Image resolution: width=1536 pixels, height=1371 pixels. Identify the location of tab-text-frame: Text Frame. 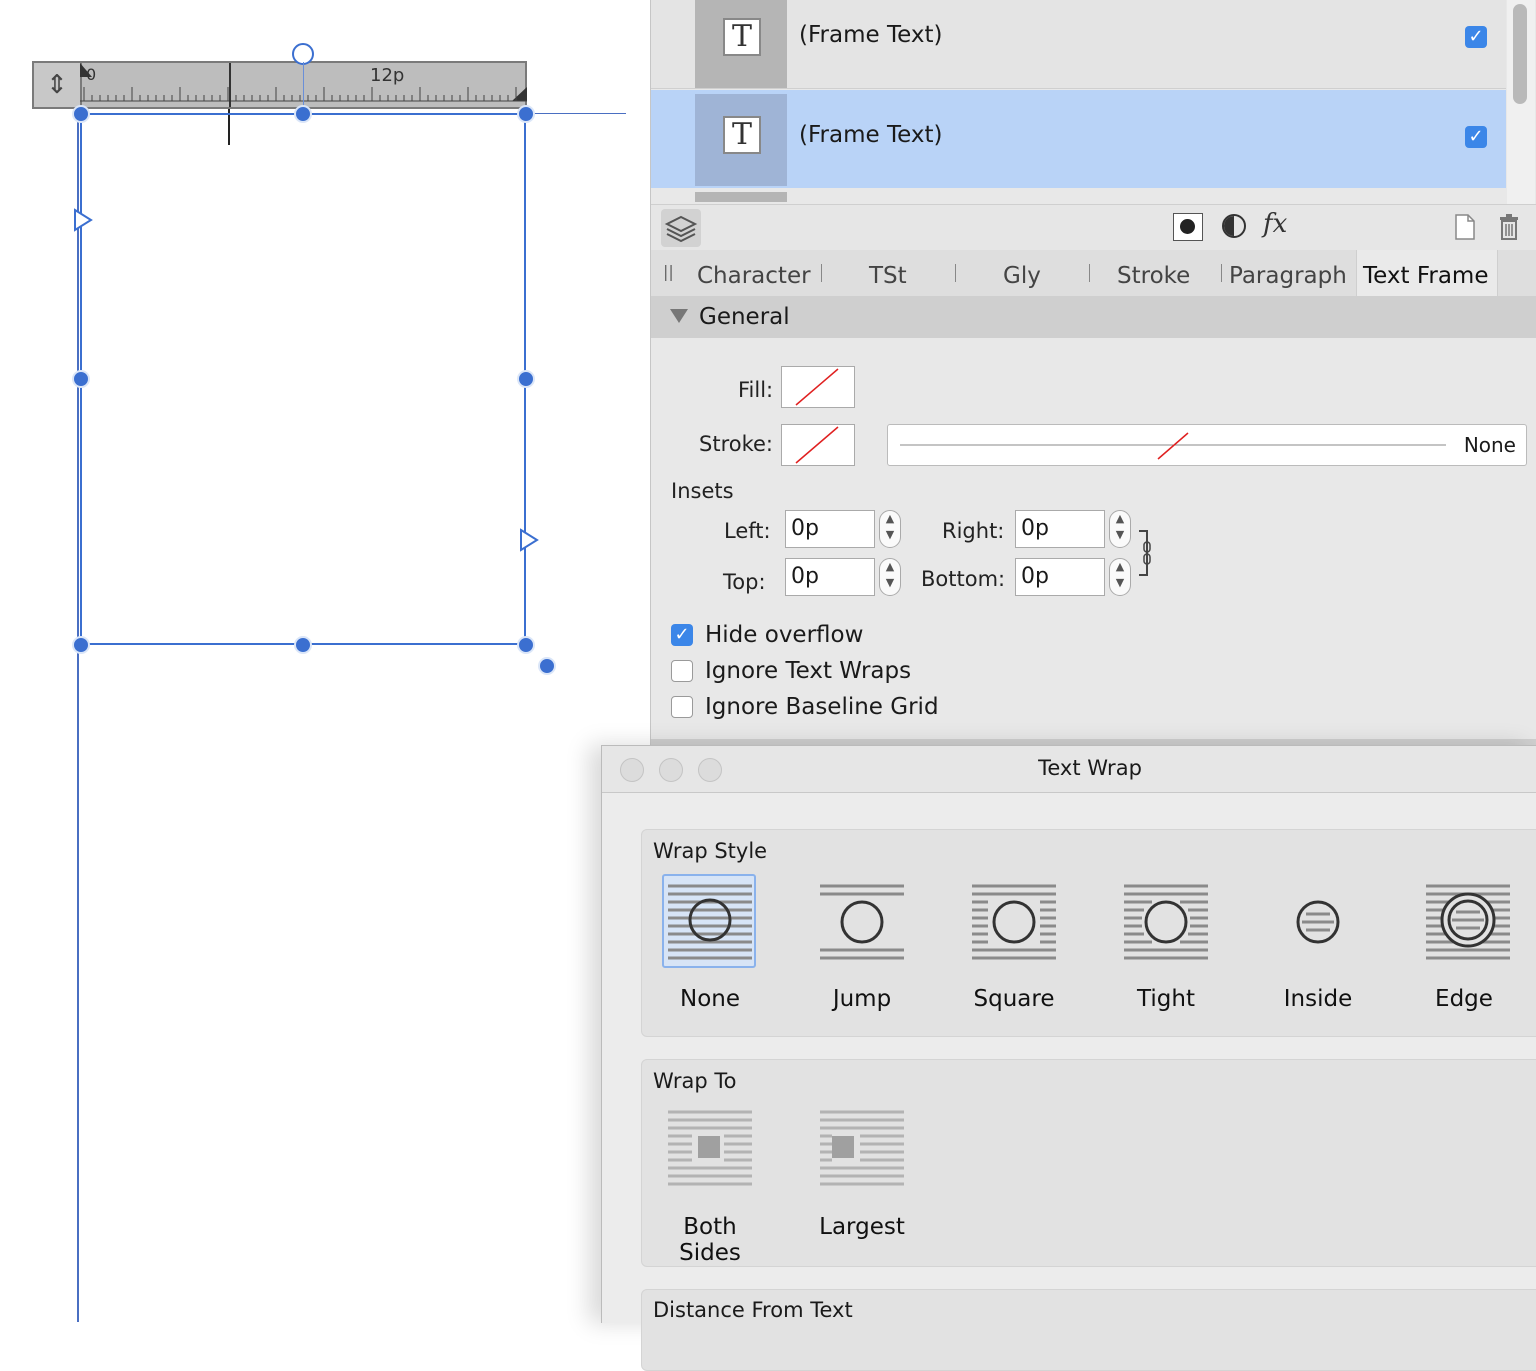
(1426, 274).